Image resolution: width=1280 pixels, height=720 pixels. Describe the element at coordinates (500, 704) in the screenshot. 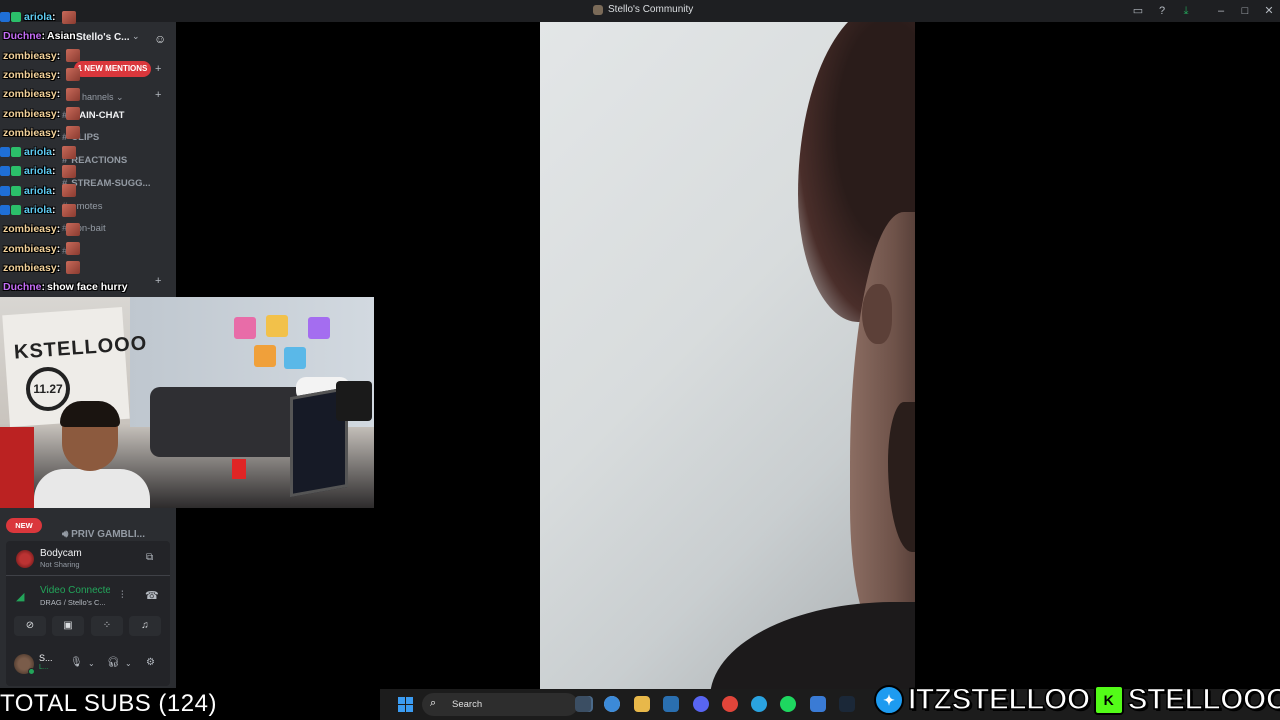

I see `taskbar-search: ⌕ Search` at that location.